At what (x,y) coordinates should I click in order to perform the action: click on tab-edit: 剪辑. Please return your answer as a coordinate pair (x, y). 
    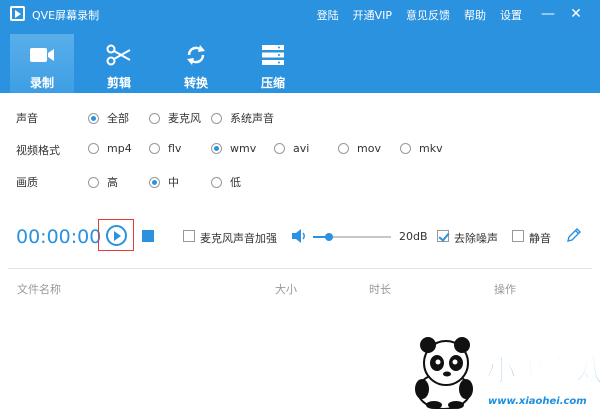
    Looking at the image, I should click on (119, 63).